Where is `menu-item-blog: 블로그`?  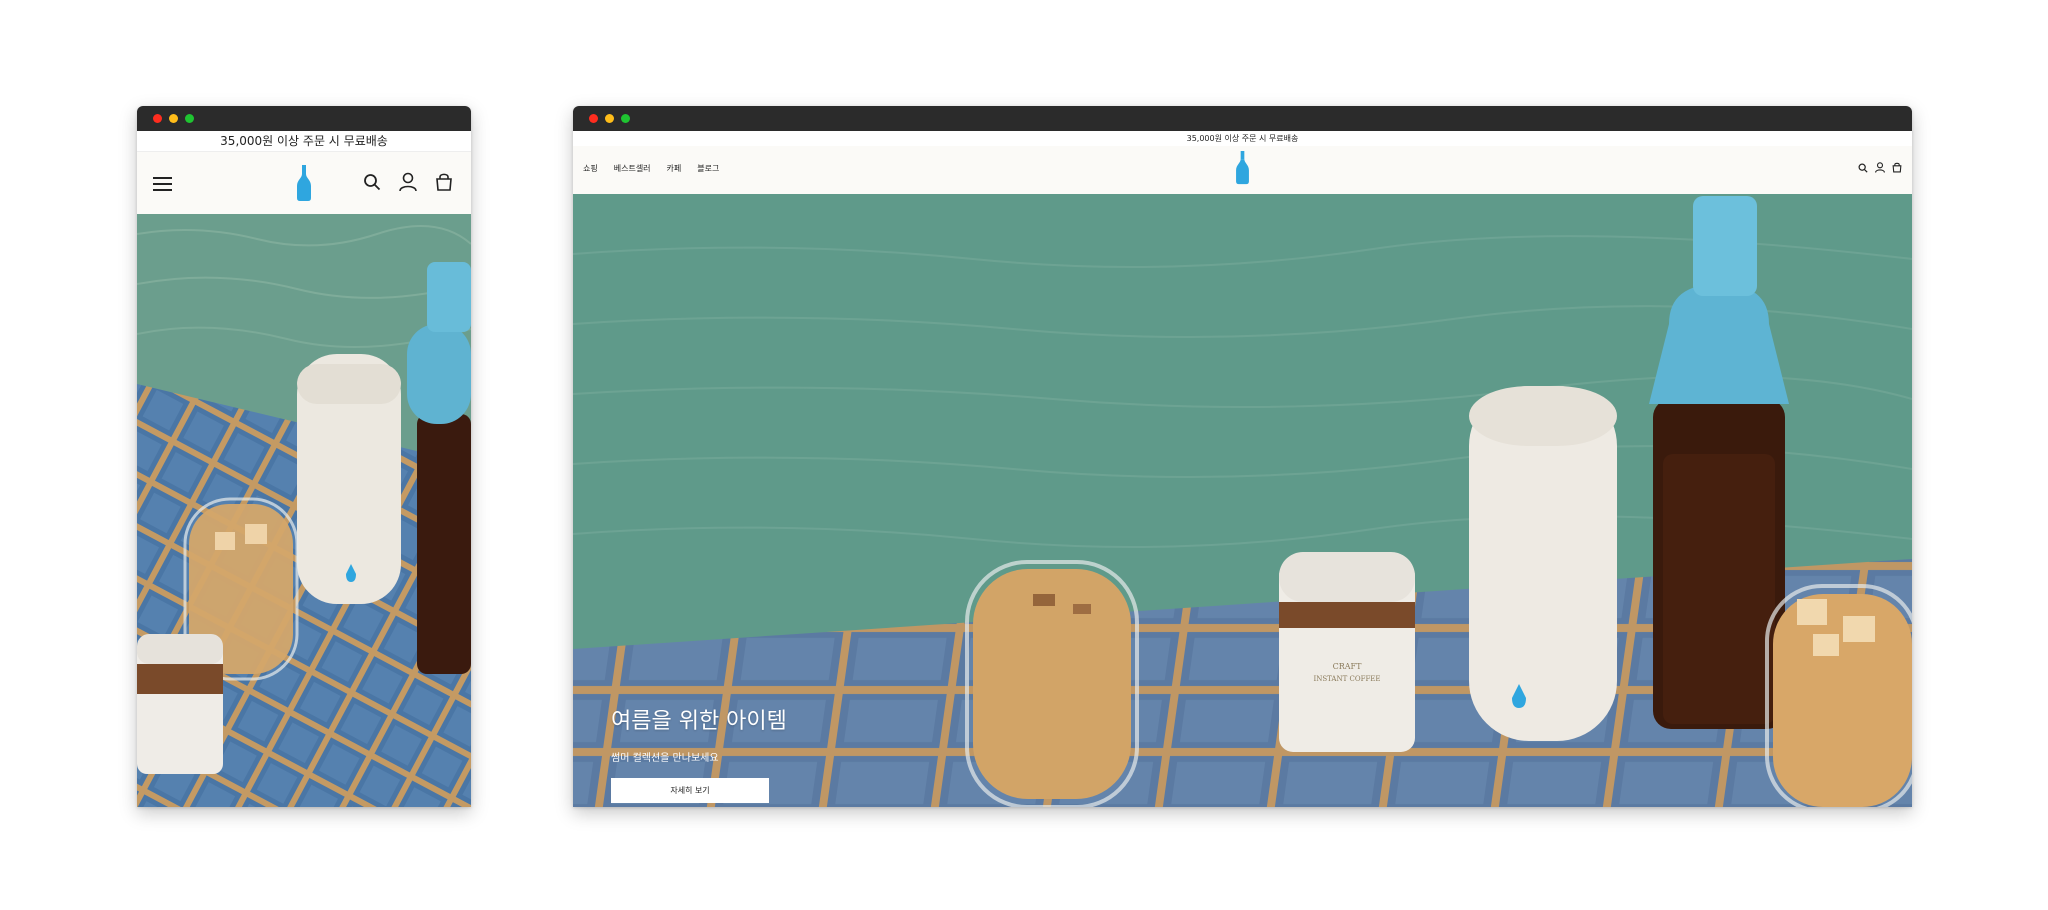
menu-item-blog: 블로그 is located at coordinates (708, 168).